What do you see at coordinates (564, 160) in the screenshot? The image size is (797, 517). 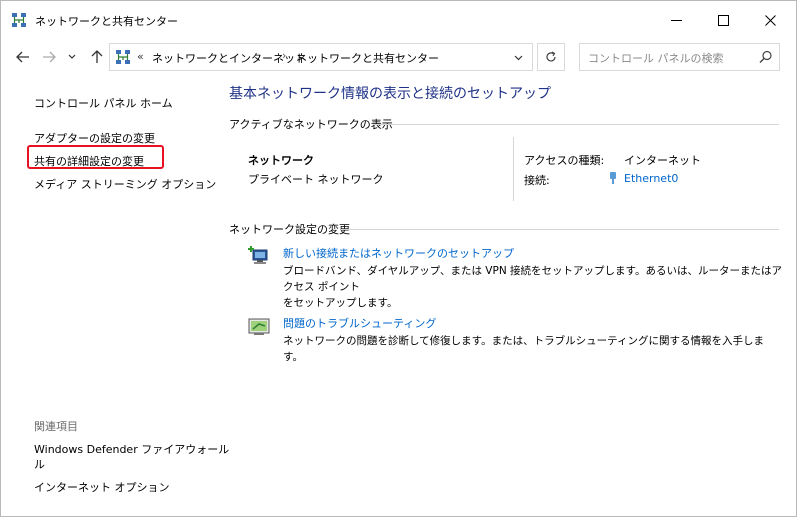 I see `access-type-label: アクセスの種類:` at bounding box center [564, 160].